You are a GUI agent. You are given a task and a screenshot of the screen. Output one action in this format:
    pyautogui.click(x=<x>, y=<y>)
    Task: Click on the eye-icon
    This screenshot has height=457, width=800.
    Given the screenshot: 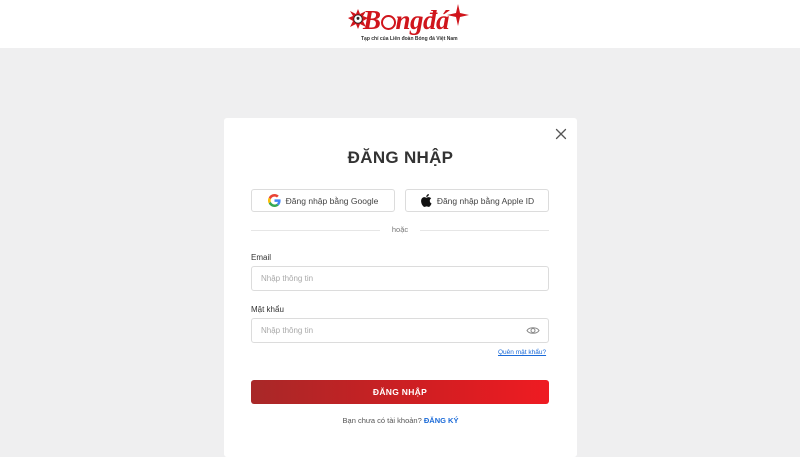 What is the action you would take?
    pyautogui.click(x=533, y=330)
    